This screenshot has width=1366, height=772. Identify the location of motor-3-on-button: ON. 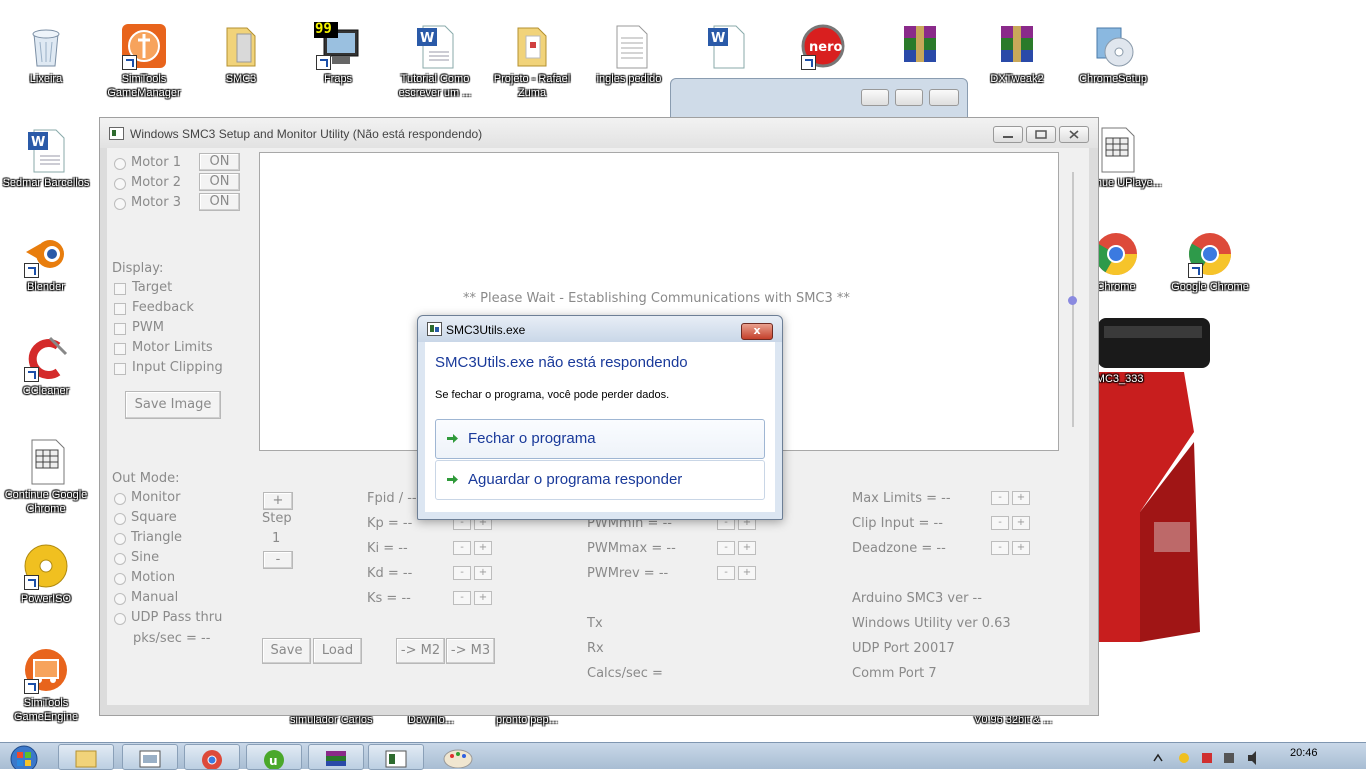
(219, 202).